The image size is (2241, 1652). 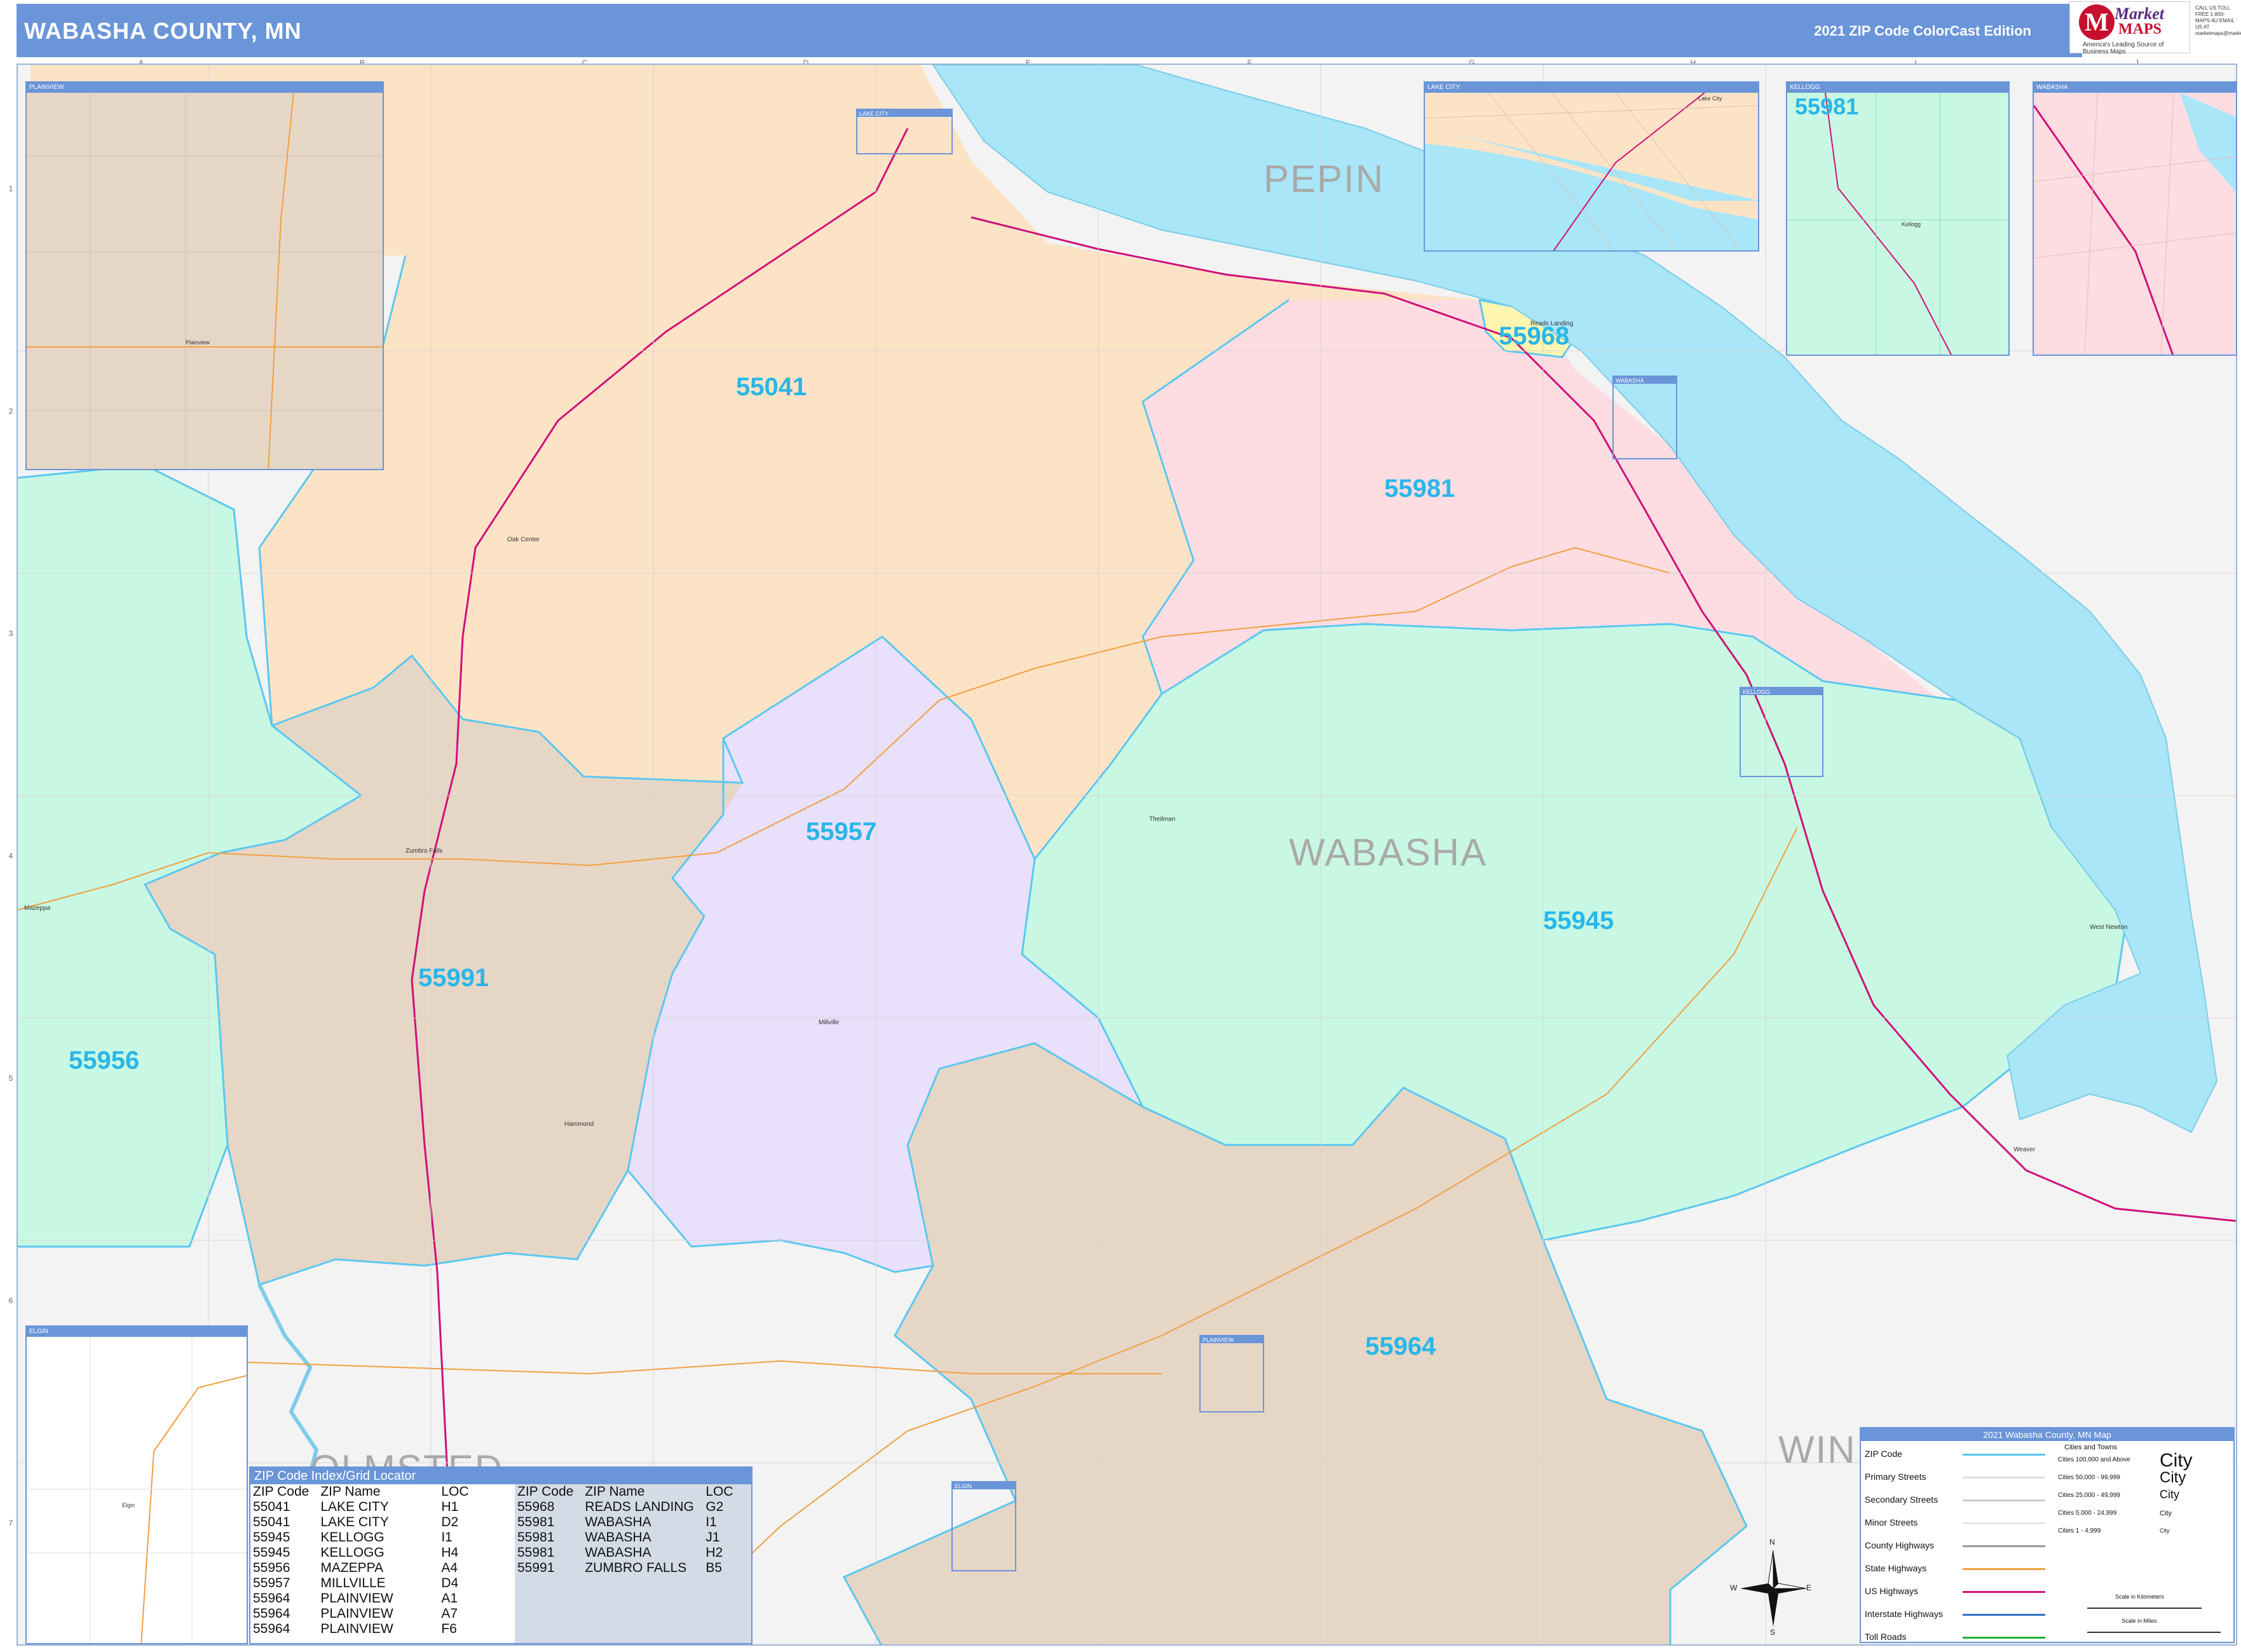 I want to click on logo-brand-bottom: MAPS, so click(x=2140, y=29).